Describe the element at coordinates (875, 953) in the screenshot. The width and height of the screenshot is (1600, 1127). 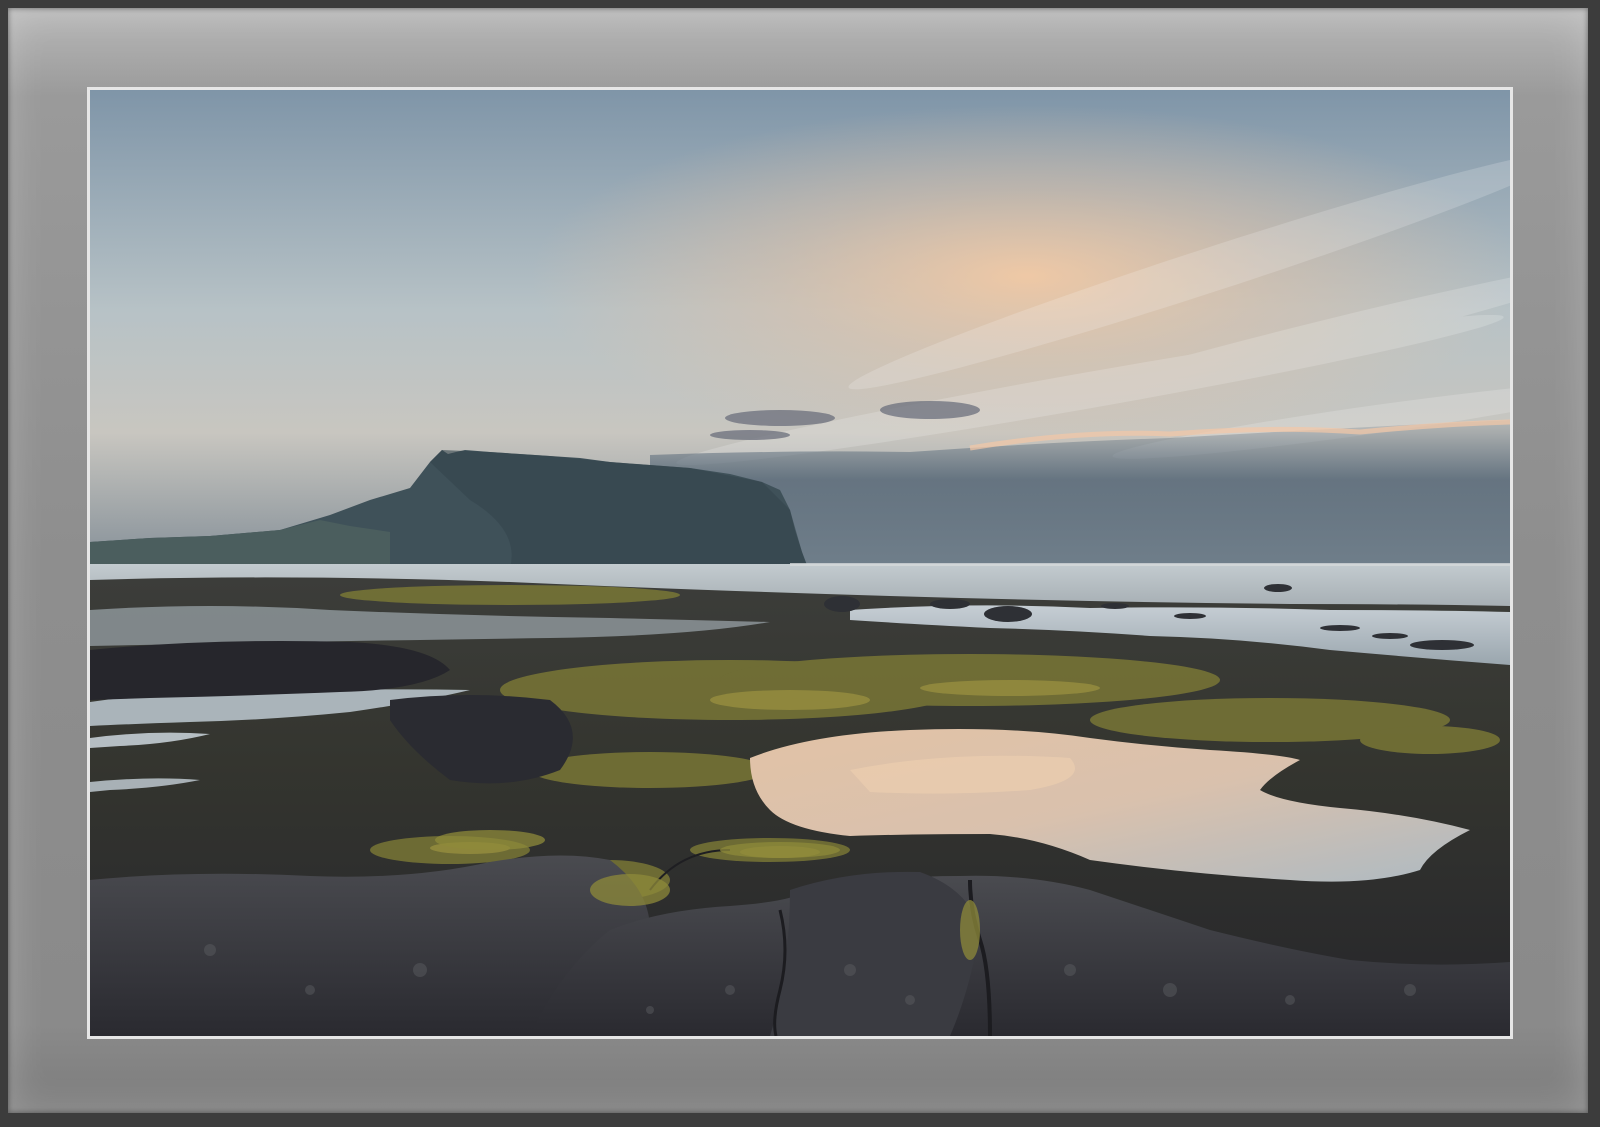
I see `foreground-rock-slab` at that location.